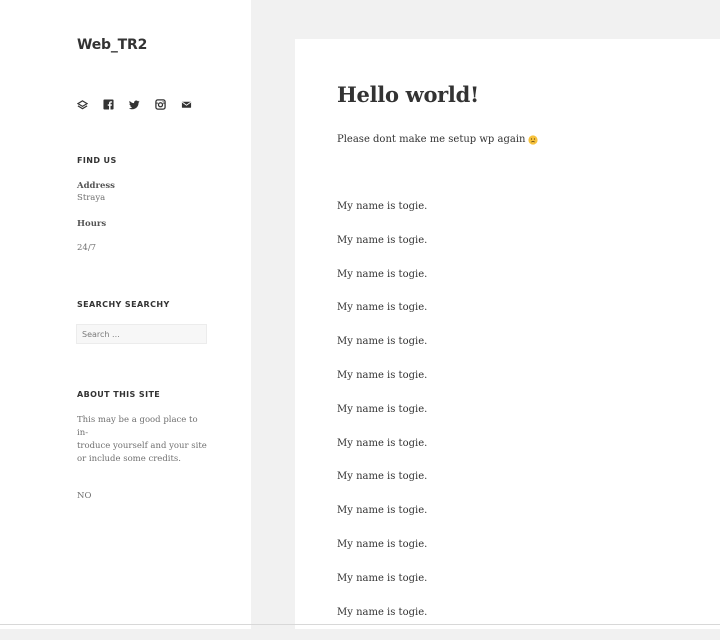  I want to click on site-title: Web_TR2, so click(112, 45).